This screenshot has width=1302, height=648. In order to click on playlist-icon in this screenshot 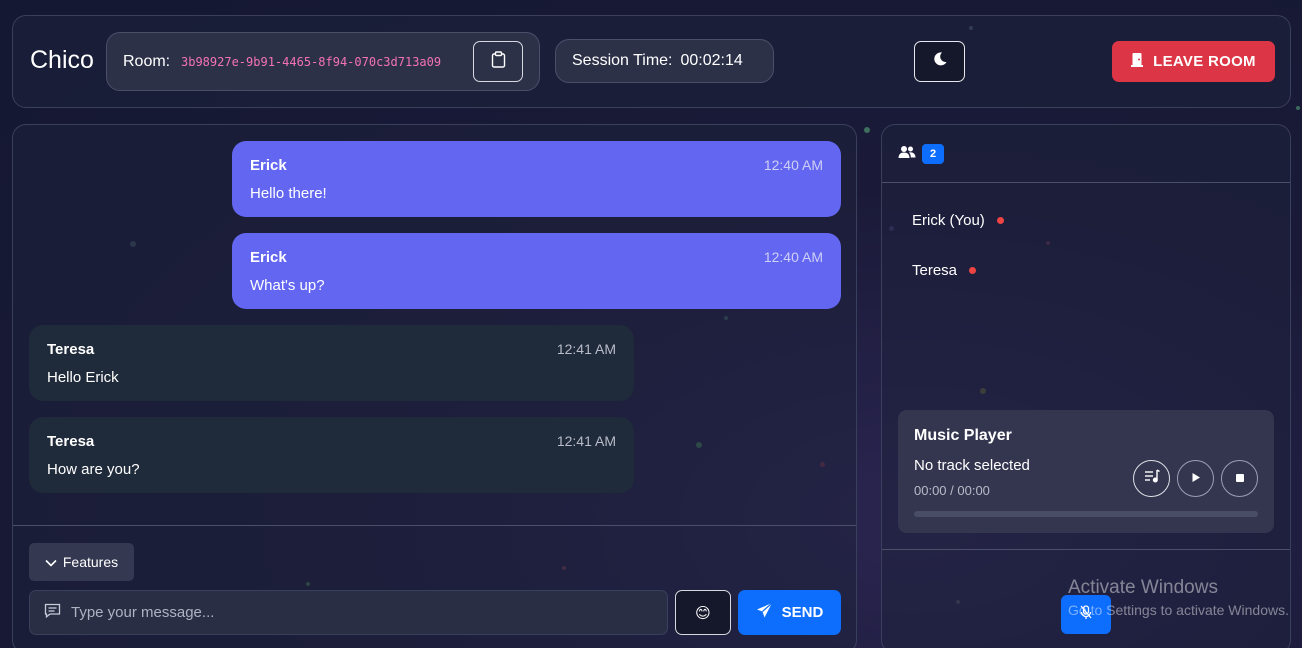, I will do `click(1152, 478)`.